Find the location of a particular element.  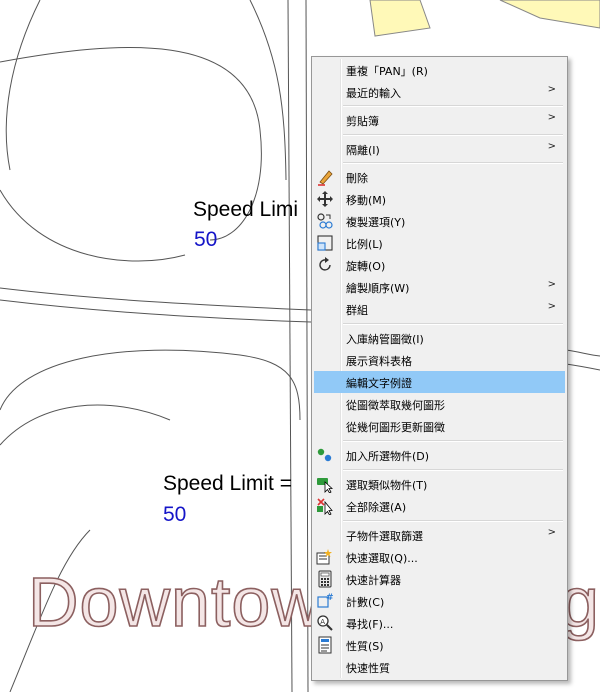

menu-item-label: 性質(S) is located at coordinates (365, 646).